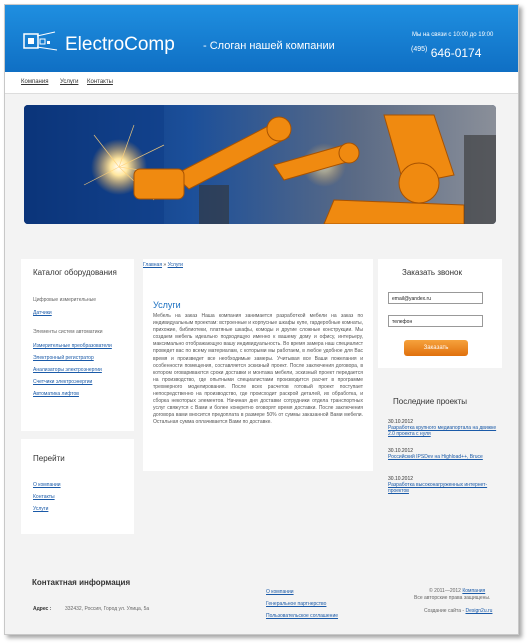  What do you see at coordinates (41, 42) in the screenshot?
I see `logo-icon` at bounding box center [41, 42].